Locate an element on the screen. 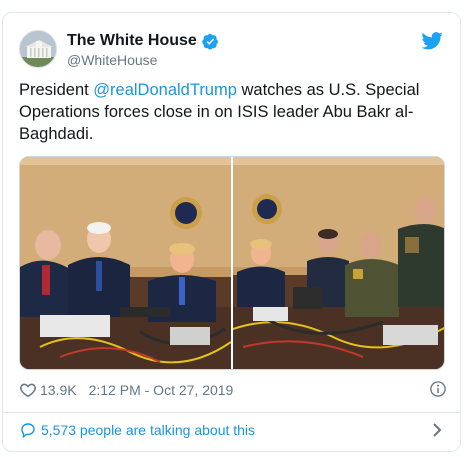 This screenshot has height=457, width=465. like-count: 13.9K is located at coordinates (58, 390).